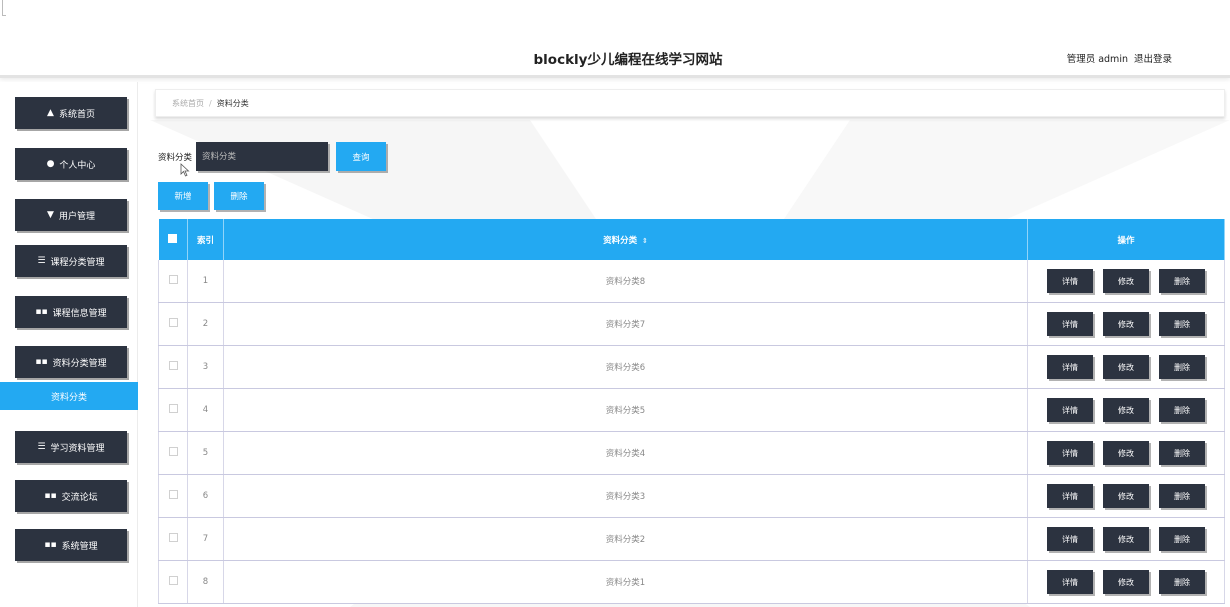  Describe the element at coordinates (1119, 58) in the screenshot. I see `user-area: 管理员 admin 退出登录` at that location.